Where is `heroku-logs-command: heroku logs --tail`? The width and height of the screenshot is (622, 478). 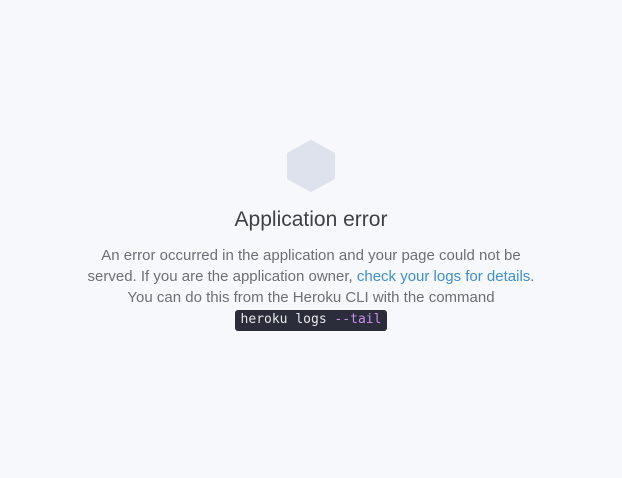
heroku-logs-command: heroku logs --tail is located at coordinates (311, 320).